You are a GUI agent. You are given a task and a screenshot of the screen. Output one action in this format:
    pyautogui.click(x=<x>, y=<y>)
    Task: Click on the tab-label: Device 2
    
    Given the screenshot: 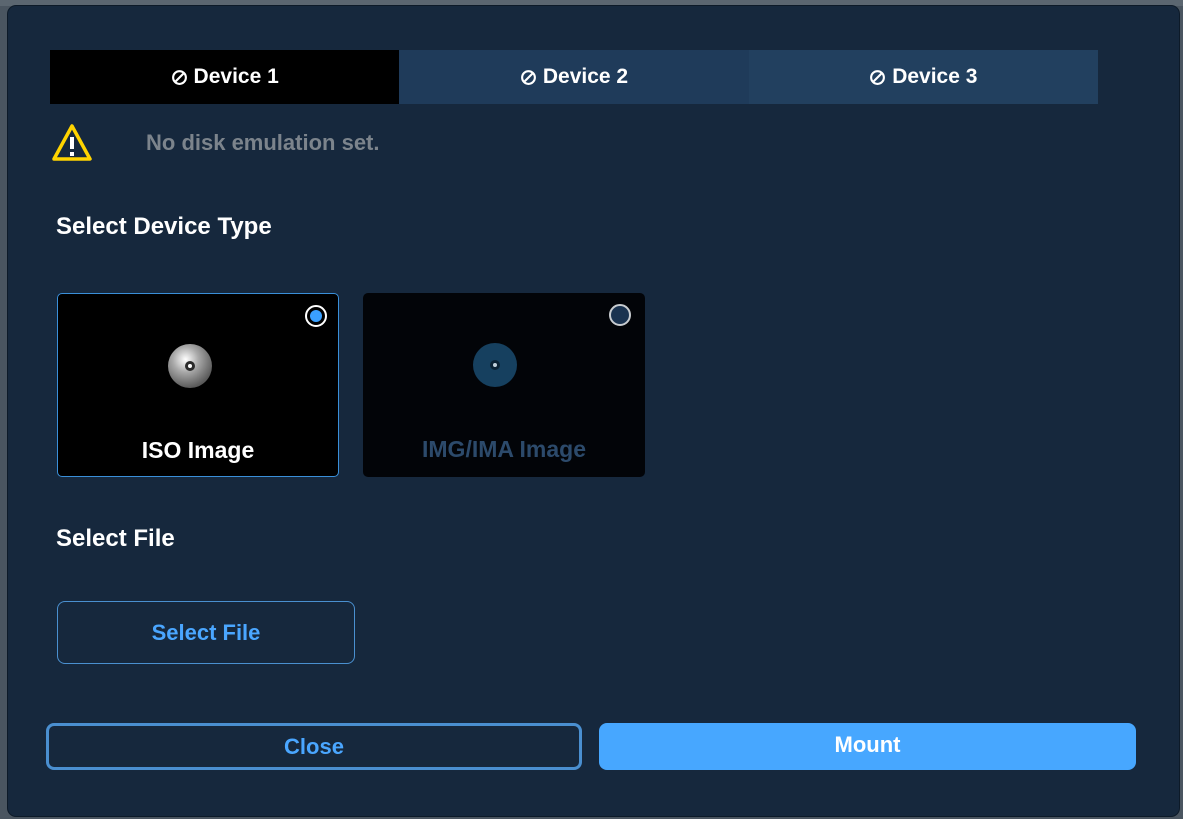 What is the action you would take?
    pyautogui.click(x=585, y=76)
    